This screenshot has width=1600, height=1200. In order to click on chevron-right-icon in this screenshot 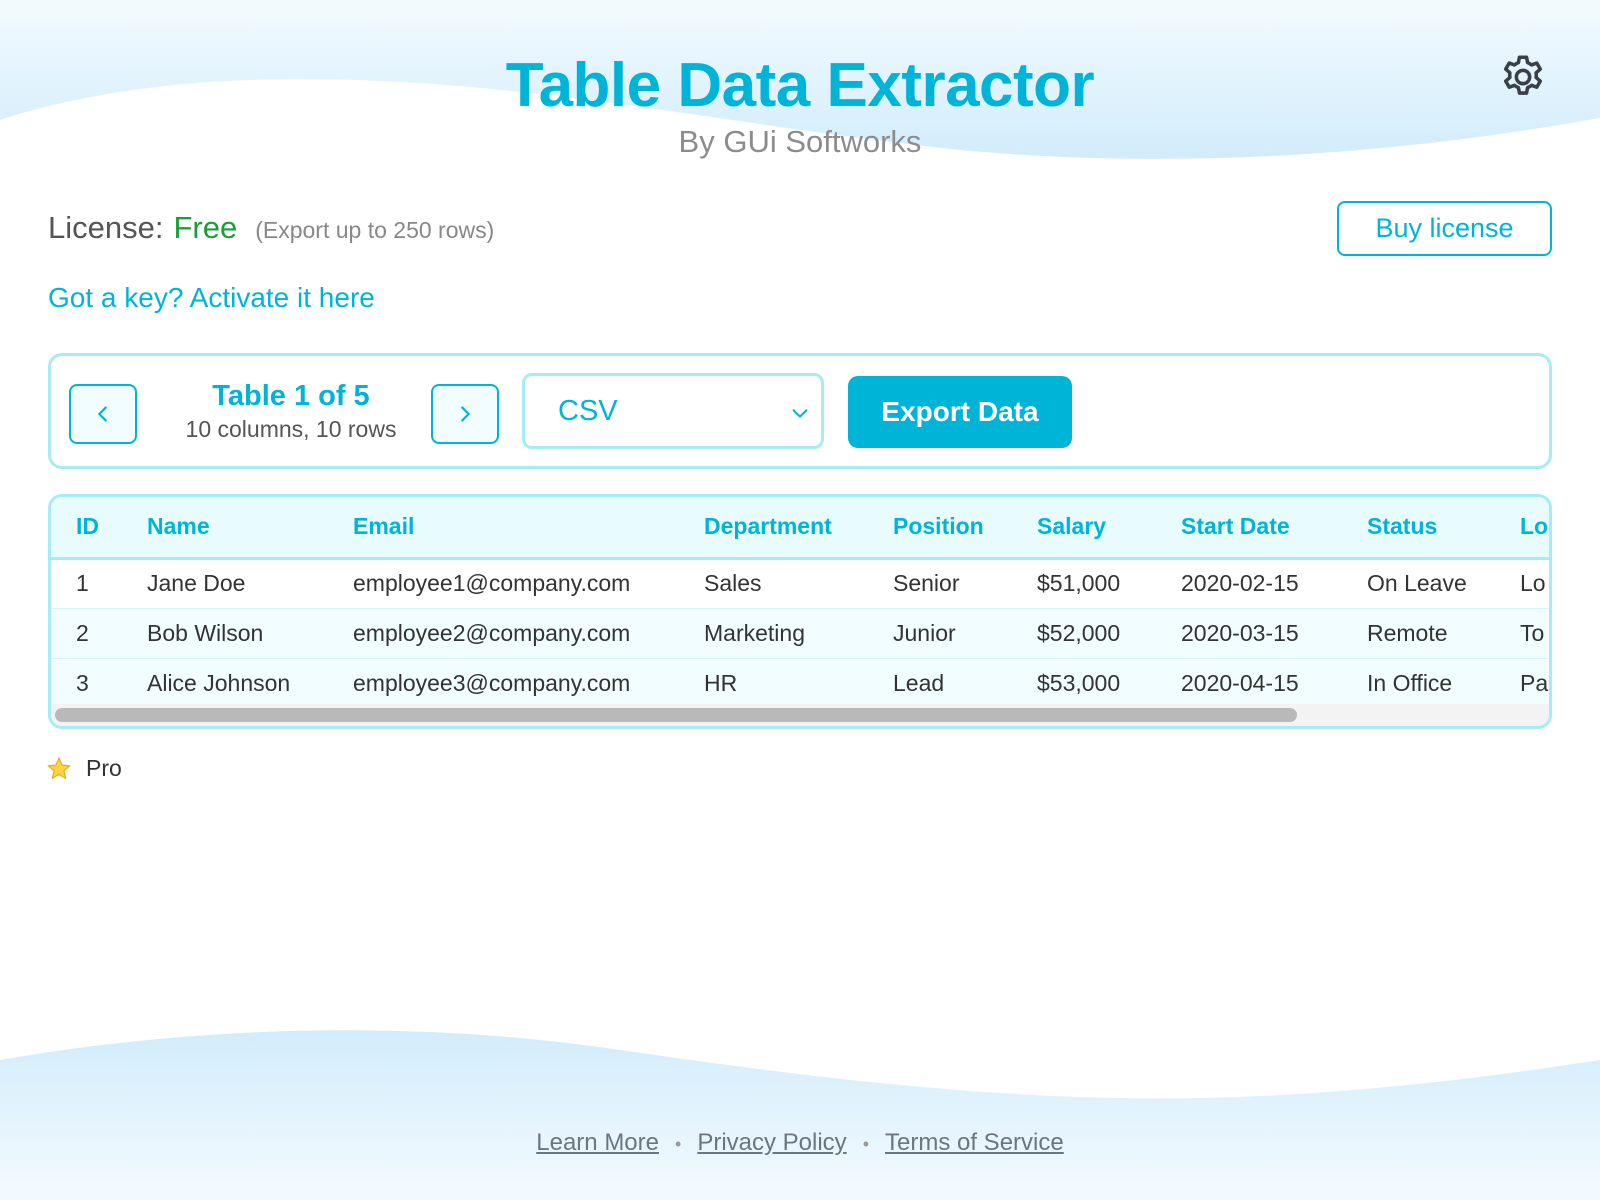, I will do `click(465, 414)`.